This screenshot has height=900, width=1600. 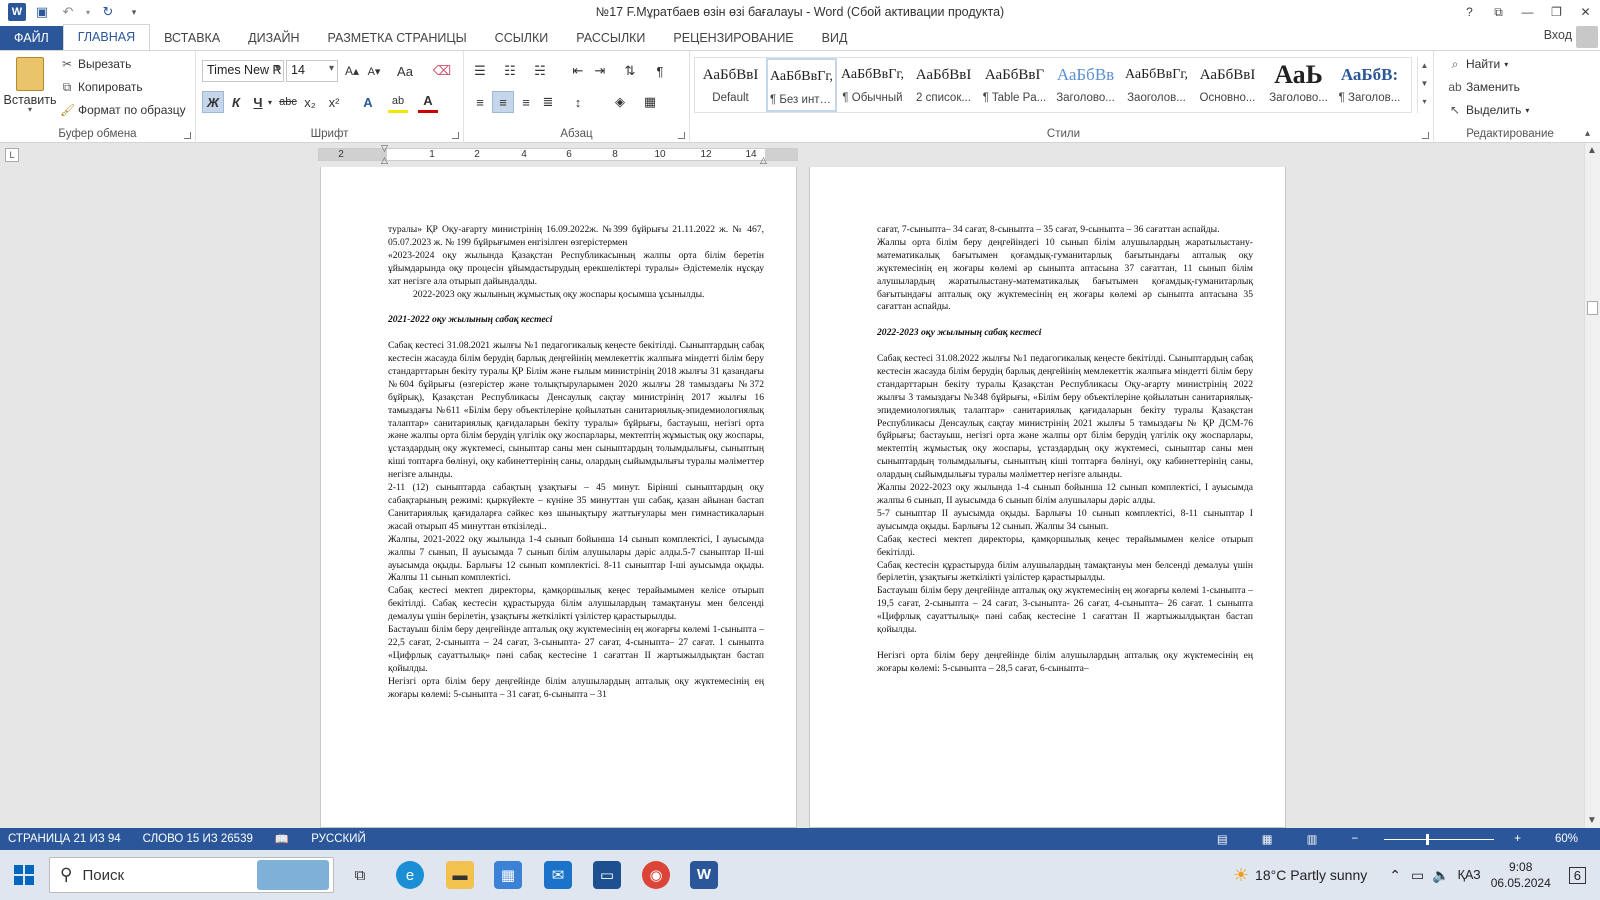 I want to click on first-line-indent-marker: ▽, so click(x=384, y=148).